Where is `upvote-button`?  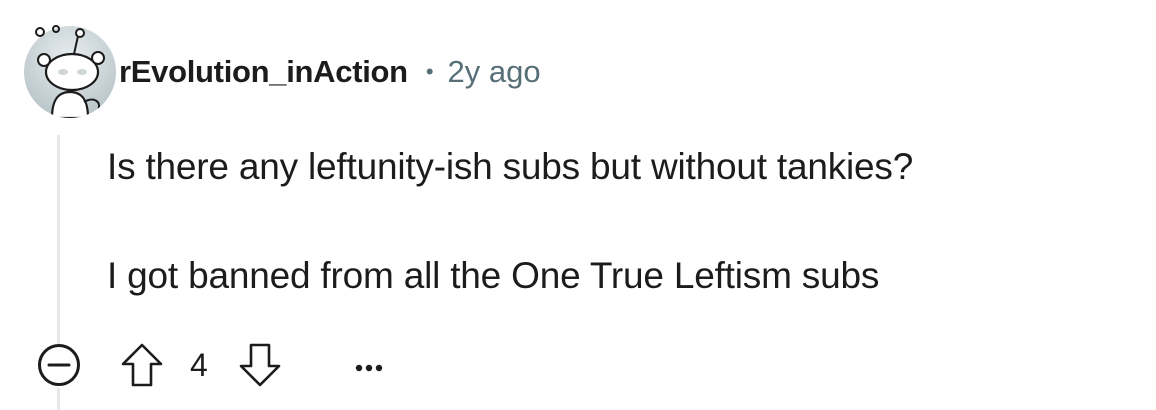
upvote-button is located at coordinates (142, 365).